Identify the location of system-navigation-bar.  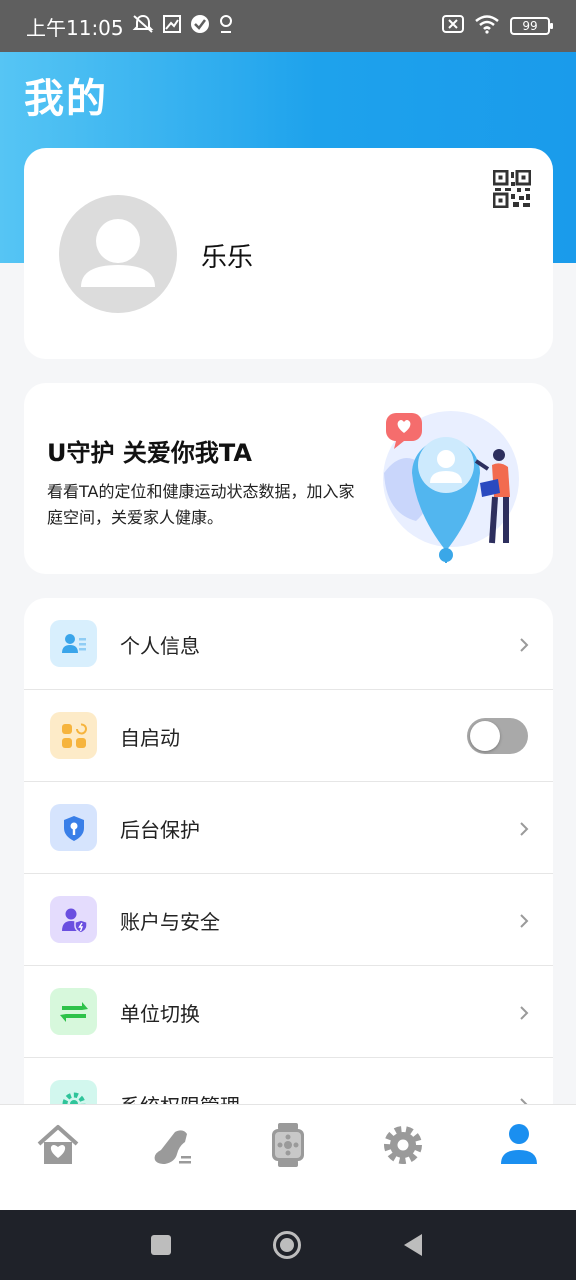
(288, 1245).